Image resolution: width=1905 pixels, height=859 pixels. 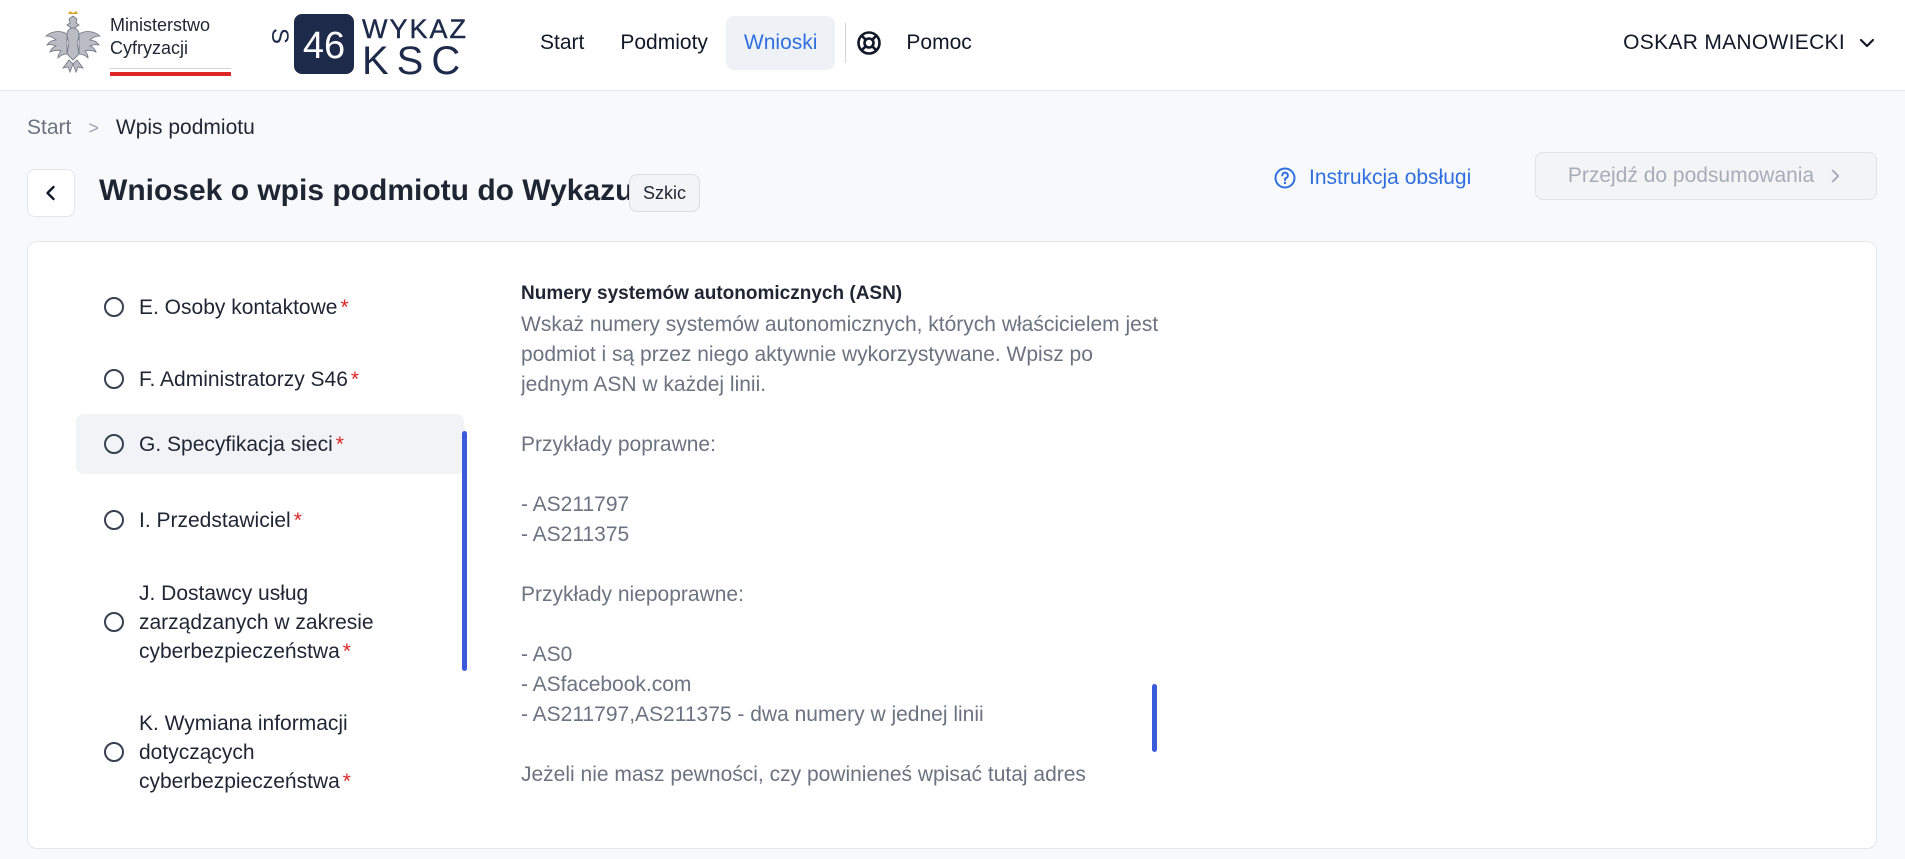 I want to click on step-item-i: I. Przedstawiciel *, so click(x=284, y=520).